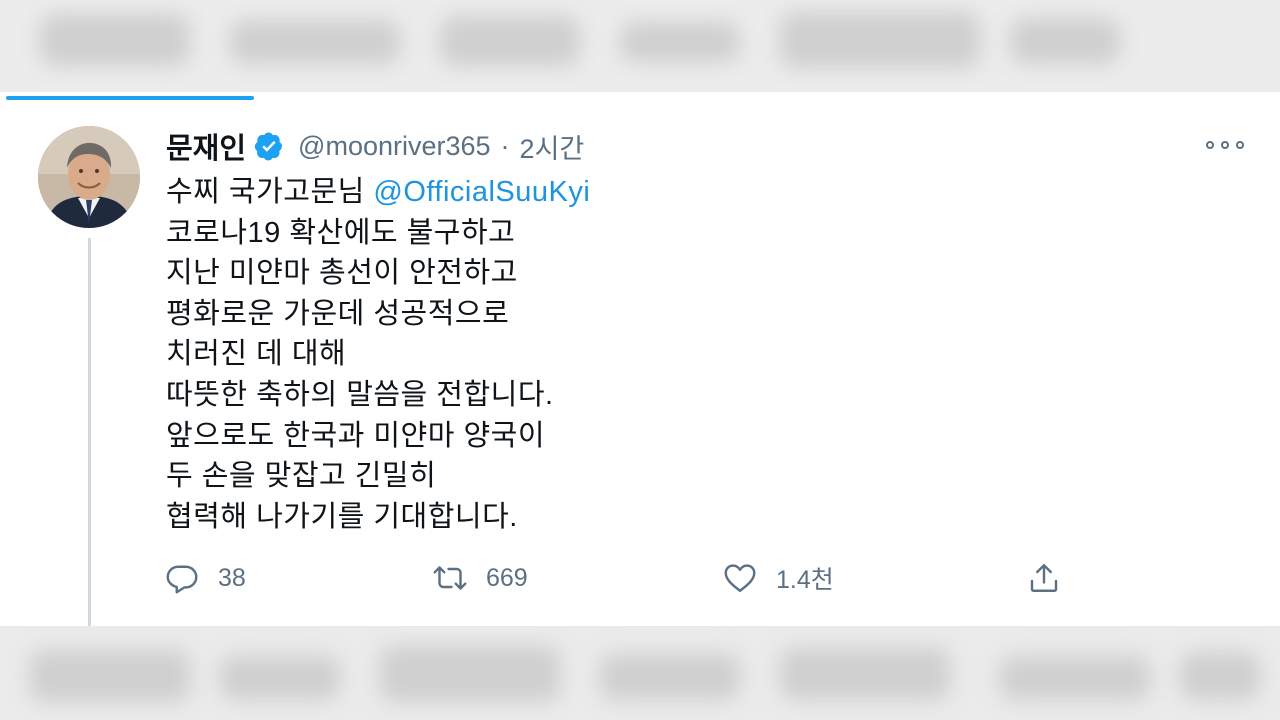 The height and width of the screenshot is (720, 1280). I want to click on tweet-header: 문재인 @moonriver365 · 2시간, so click(375, 146).